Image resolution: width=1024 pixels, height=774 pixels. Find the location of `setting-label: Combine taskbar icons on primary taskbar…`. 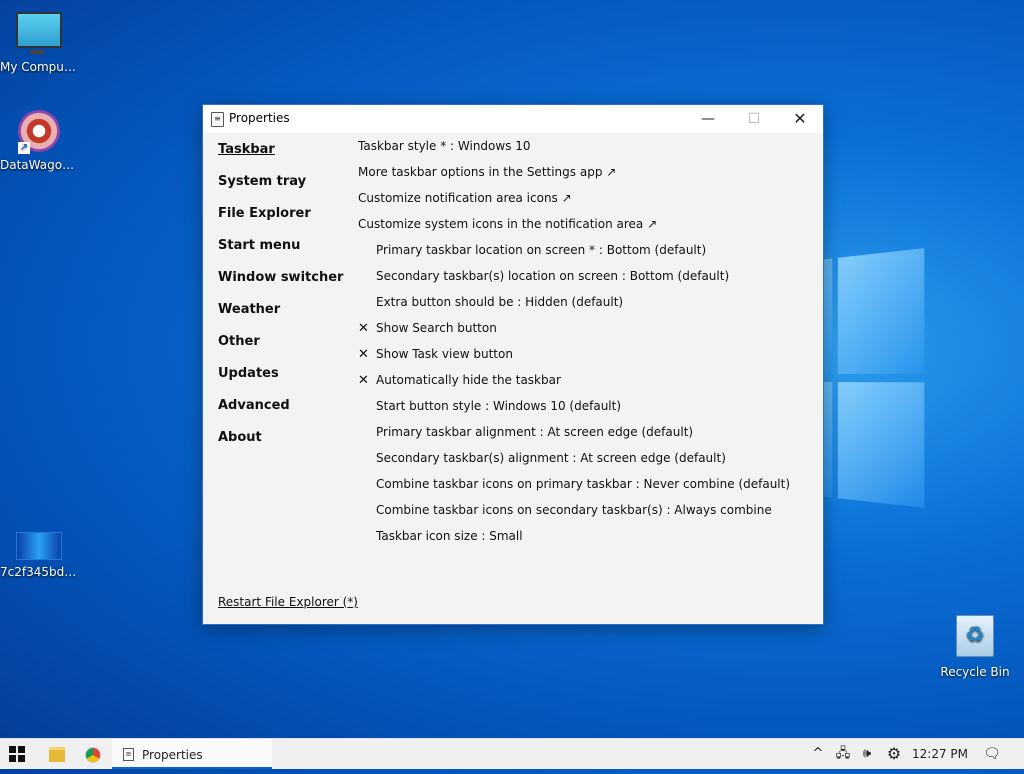

setting-label: Combine taskbar icons on primary taskbar… is located at coordinates (583, 484).